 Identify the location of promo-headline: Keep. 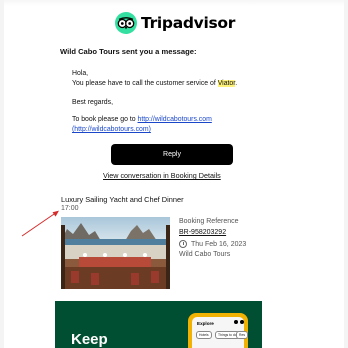
(89, 339).